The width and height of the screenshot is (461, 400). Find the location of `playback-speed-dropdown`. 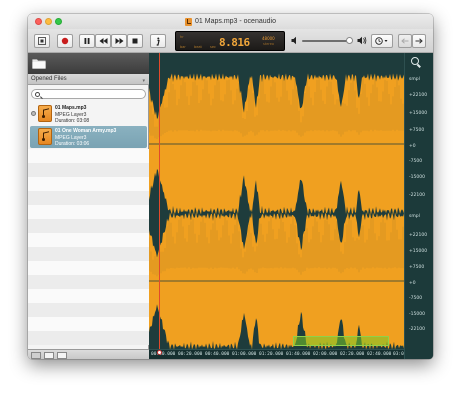

playback-speed-dropdown is located at coordinates (382, 41).